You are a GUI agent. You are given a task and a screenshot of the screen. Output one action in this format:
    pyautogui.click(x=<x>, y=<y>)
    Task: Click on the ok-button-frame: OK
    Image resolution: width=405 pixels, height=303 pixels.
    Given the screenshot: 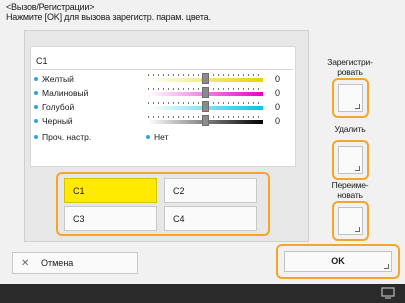 What is the action you would take?
    pyautogui.click(x=338, y=261)
    